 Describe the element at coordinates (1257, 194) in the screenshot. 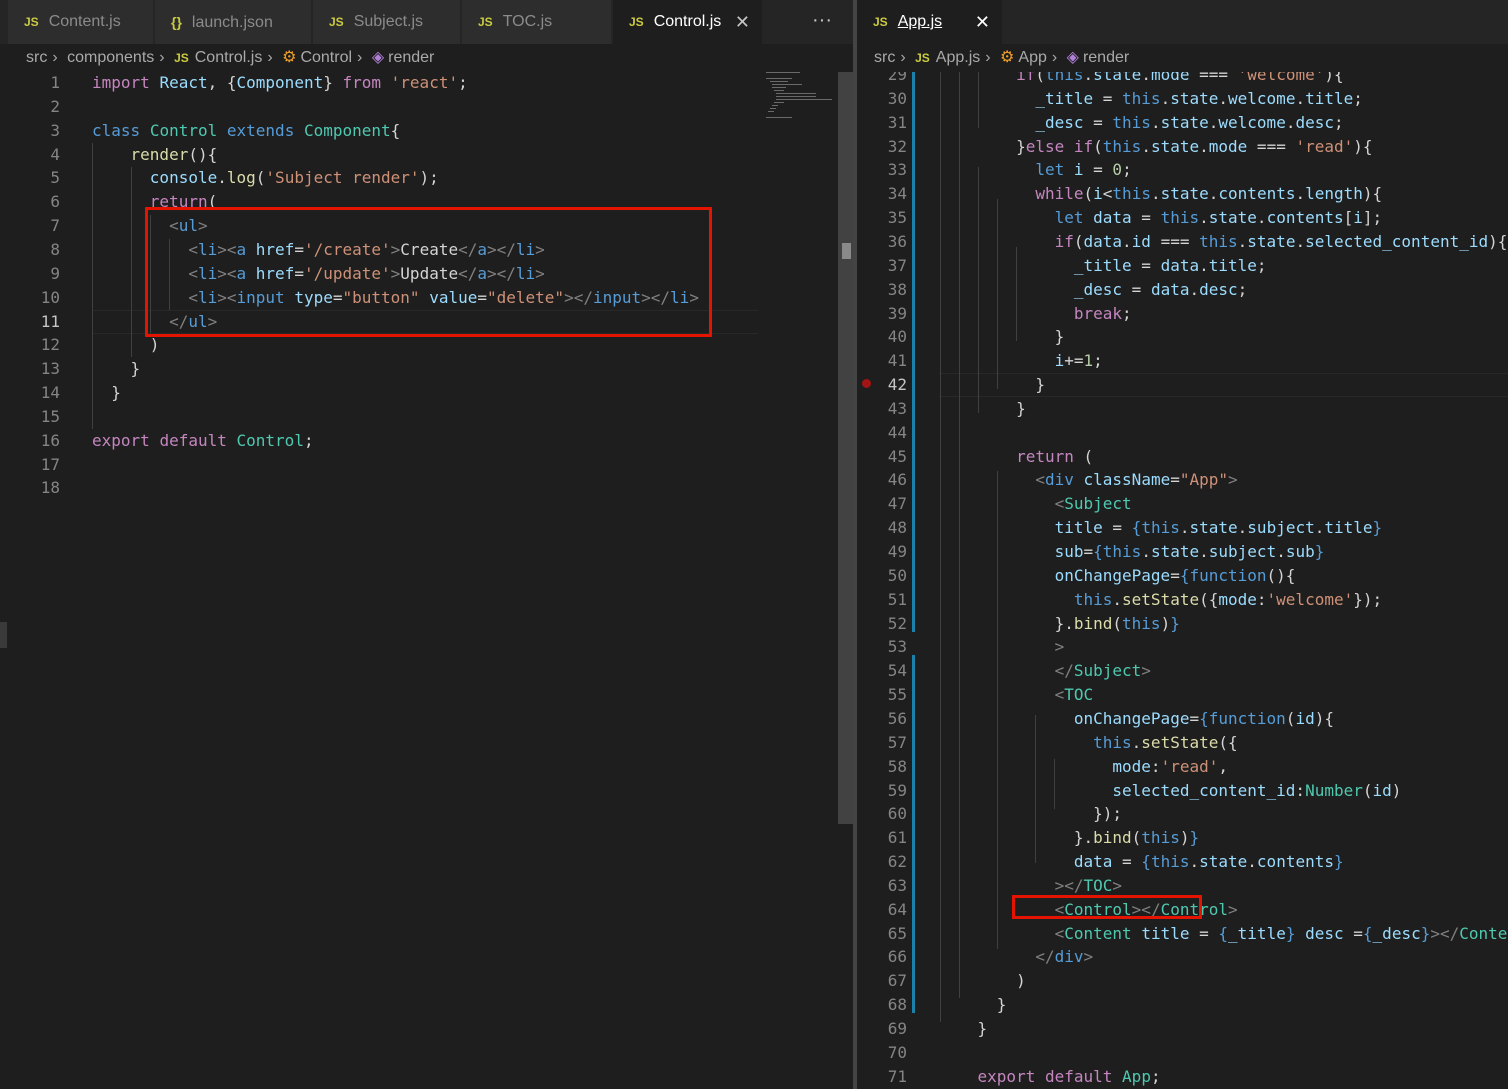

I see `code-token: contents` at that location.